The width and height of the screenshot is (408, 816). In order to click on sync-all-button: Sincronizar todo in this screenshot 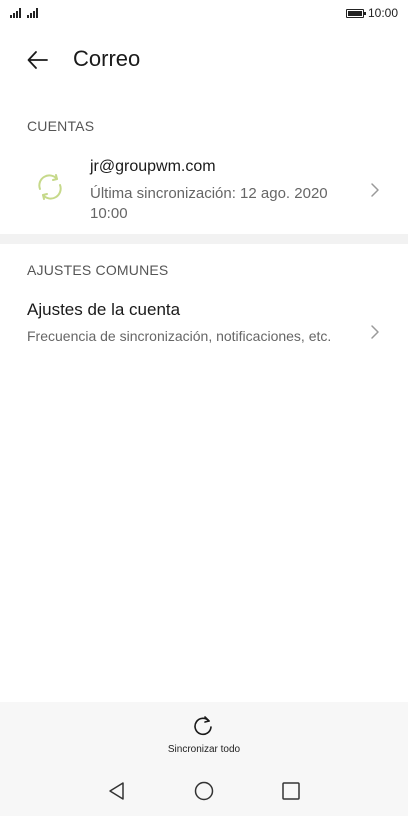, I will do `click(204, 733)`.